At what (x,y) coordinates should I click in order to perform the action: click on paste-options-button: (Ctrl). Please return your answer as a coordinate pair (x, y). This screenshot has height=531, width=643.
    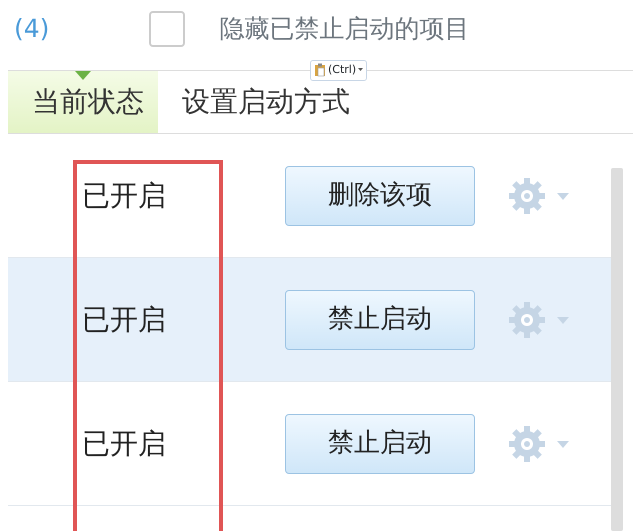
    Looking at the image, I should click on (339, 70).